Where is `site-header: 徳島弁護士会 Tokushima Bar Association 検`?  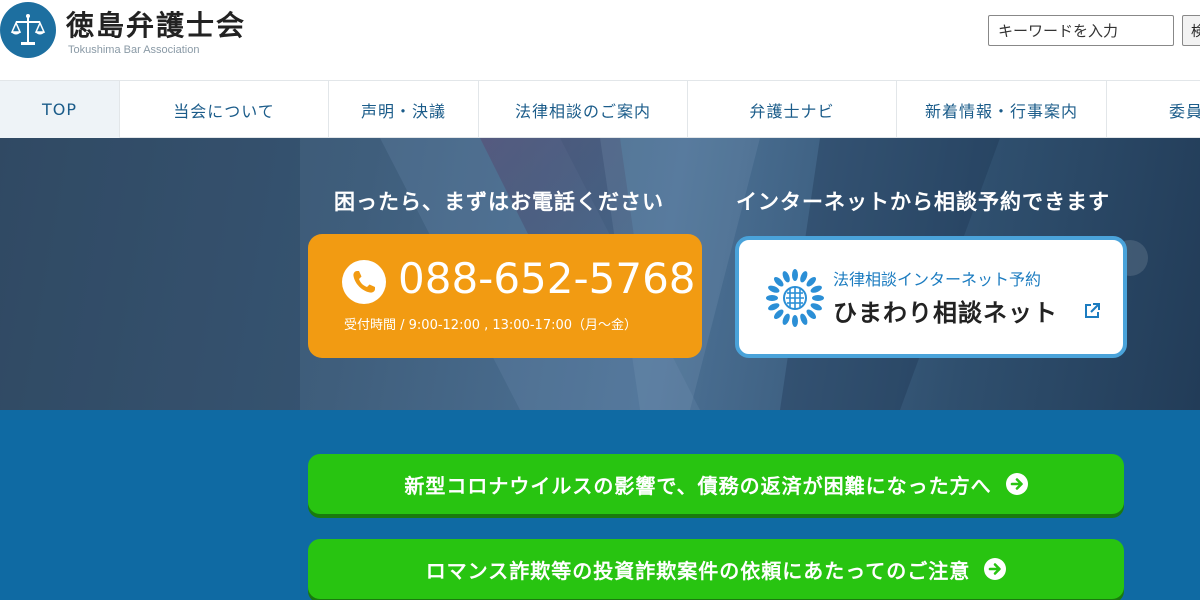 site-header: 徳島弁護士会 Tokushima Bar Association 検 is located at coordinates (600, 40).